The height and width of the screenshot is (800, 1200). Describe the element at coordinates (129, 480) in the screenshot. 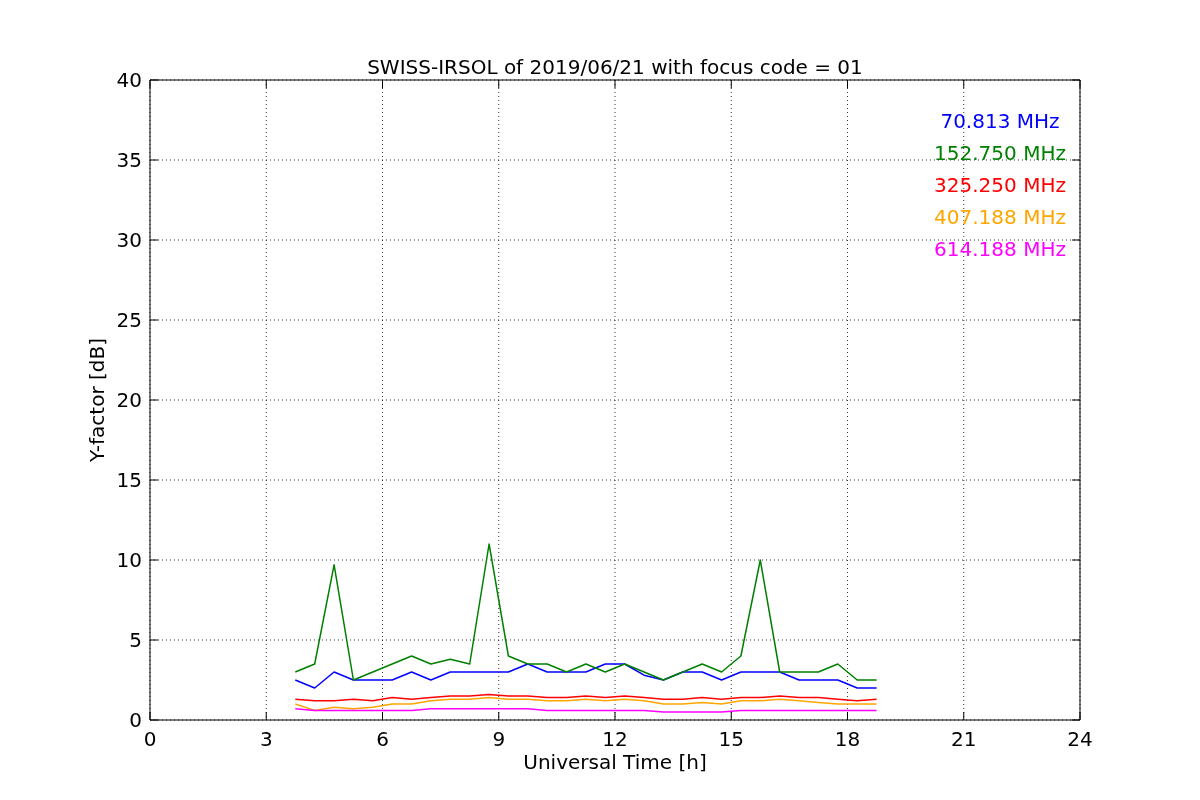

I see `y-tick-label: 15` at that location.